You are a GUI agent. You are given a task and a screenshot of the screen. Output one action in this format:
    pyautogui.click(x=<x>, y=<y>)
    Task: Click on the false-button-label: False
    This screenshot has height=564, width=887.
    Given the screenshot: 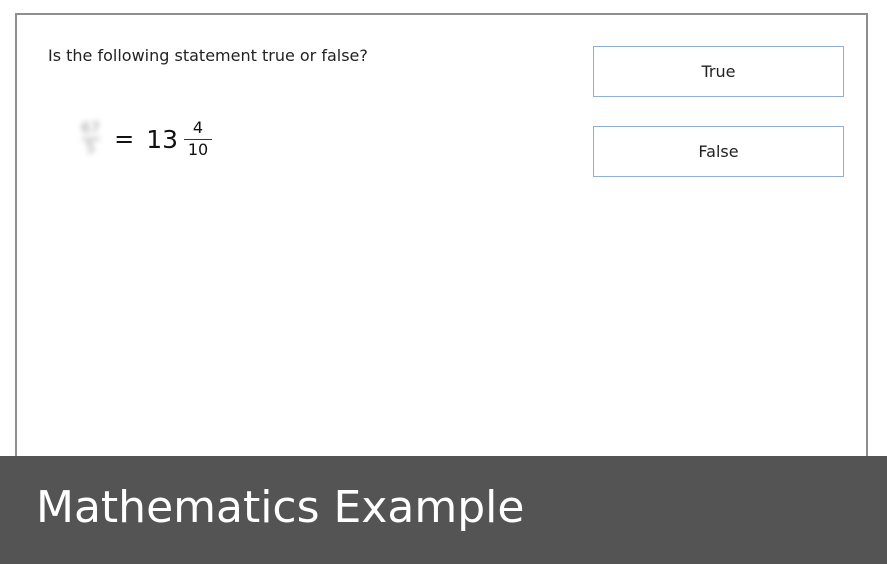 What is the action you would take?
    pyautogui.click(x=718, y=151)
    